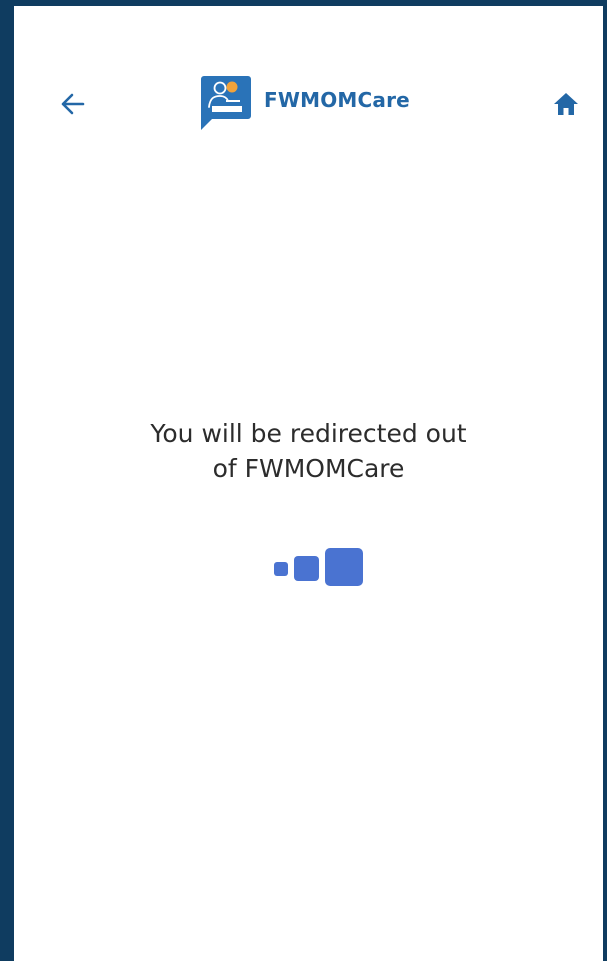 The width and height of the screenshot is (607, 961). Describe the element at coordinates (306, 568) in the screenshot. I see `loader-square-medium` at that location.